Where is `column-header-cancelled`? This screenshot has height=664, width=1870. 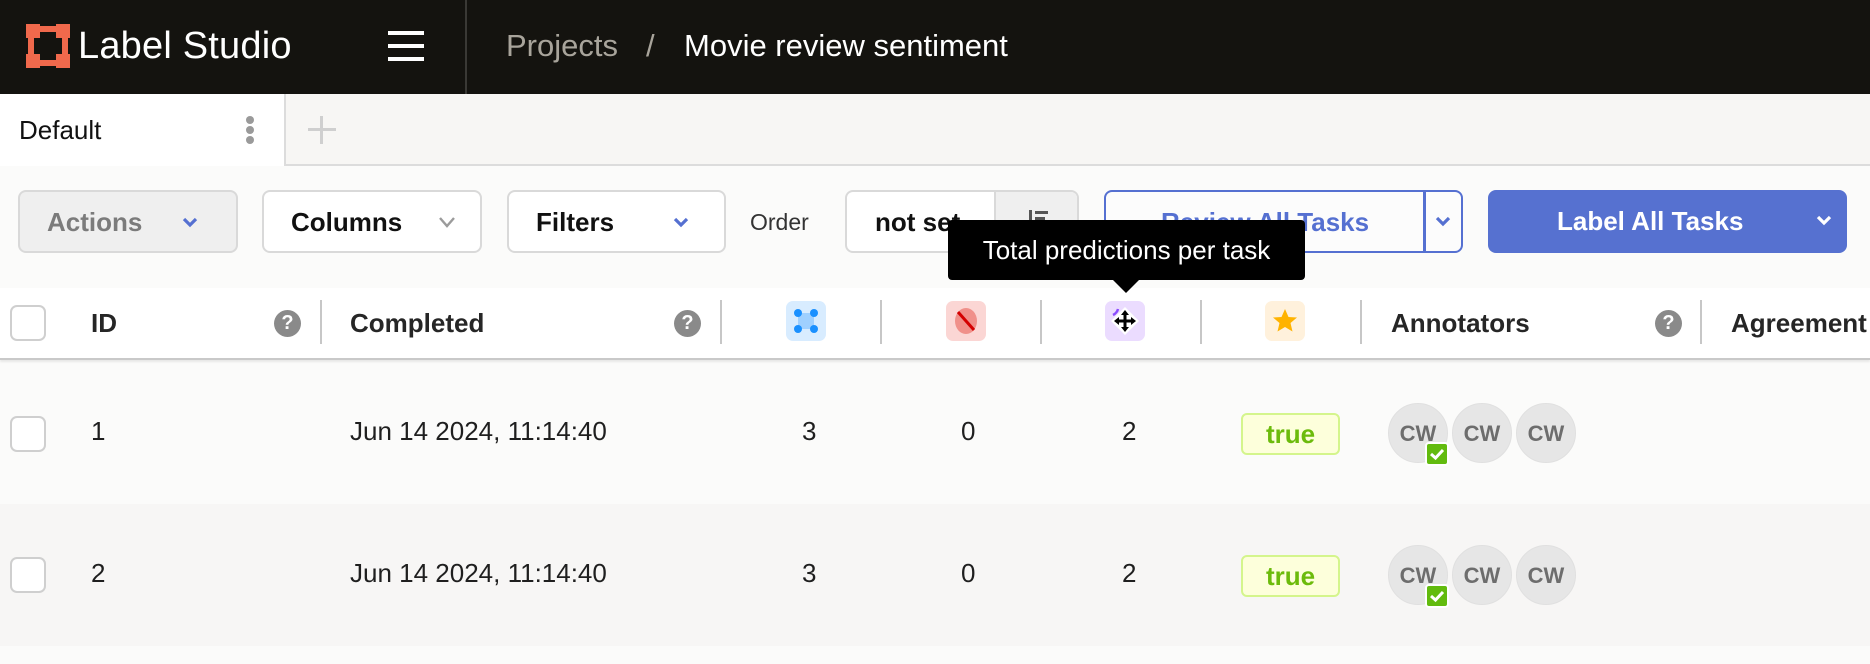
column-header-cancelled is located at coordinates (966, 321).